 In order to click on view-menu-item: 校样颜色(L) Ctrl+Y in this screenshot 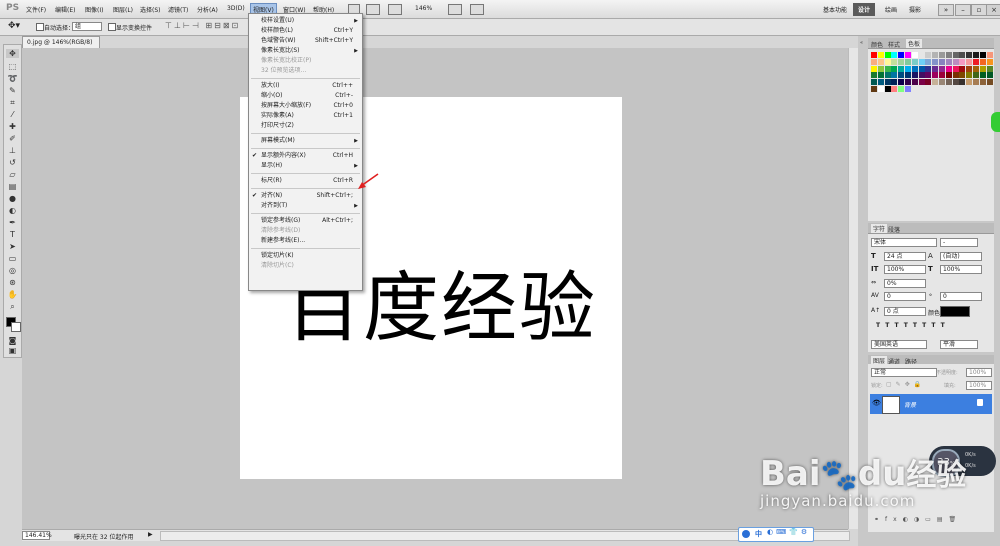, I will do `click(305, 31)`.